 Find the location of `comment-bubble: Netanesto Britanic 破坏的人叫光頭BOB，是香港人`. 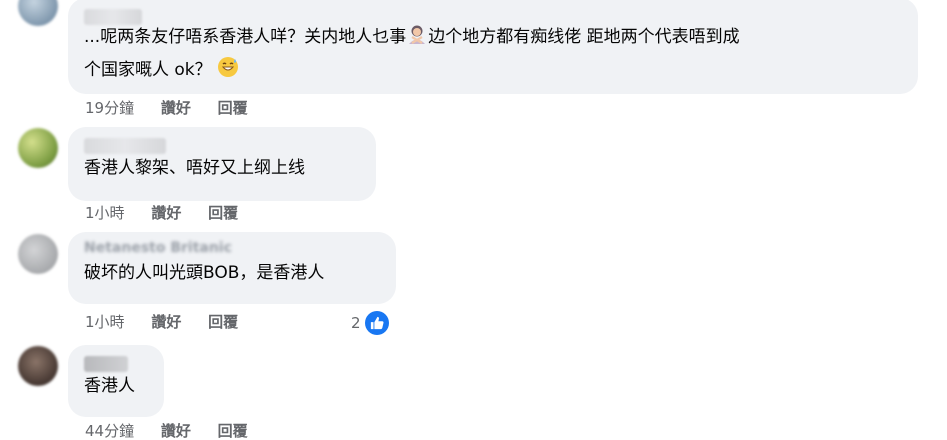

comment-bubble: Netanesto Britanic 破坏的人叫光頭BOB，是香港人 is located at coordinates (232, 268).